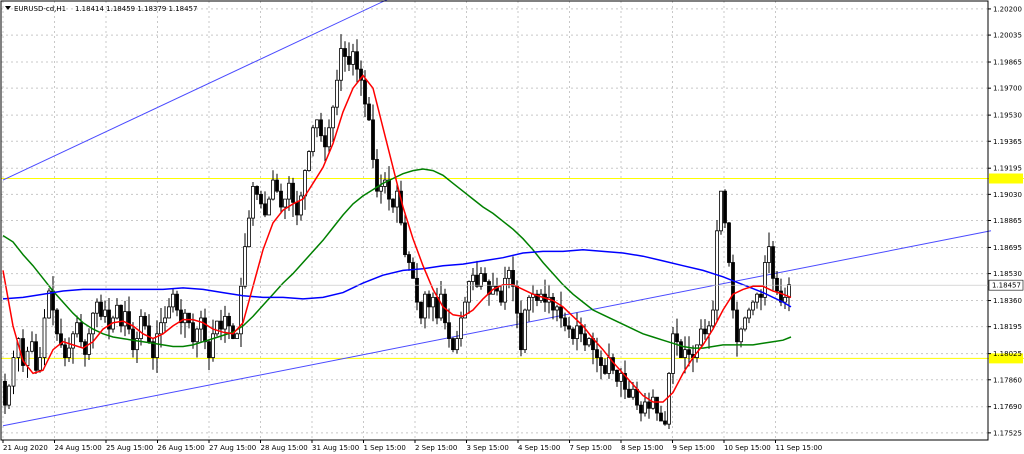 The width and height of the screenshot is (1024, 454). I want to click on y-tick-label: 1.17860, so click(1007, 380).